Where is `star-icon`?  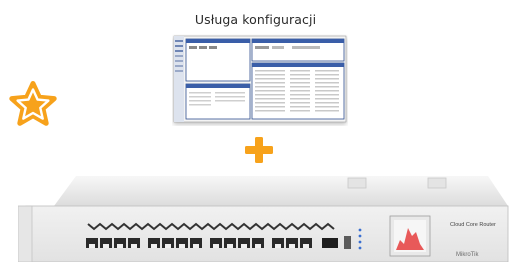
star-icon is located at coordinates (33, 103).